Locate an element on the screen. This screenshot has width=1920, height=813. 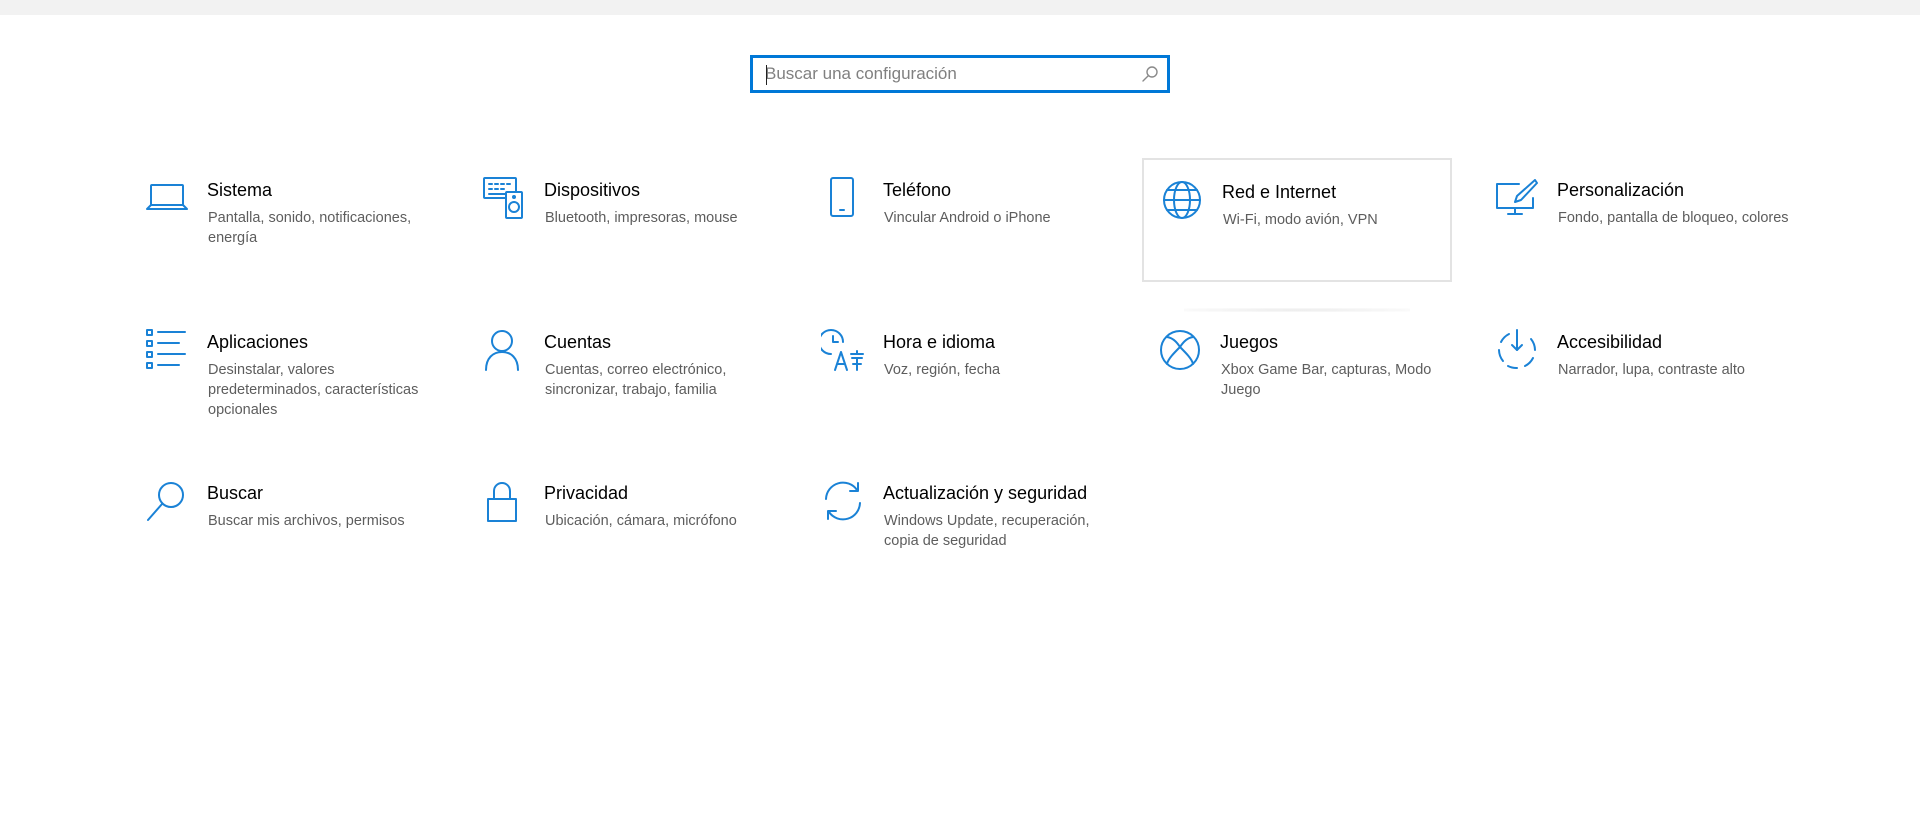
tile-description: Ubicación, cámara, micrófono is located at coordinates (641, 521).